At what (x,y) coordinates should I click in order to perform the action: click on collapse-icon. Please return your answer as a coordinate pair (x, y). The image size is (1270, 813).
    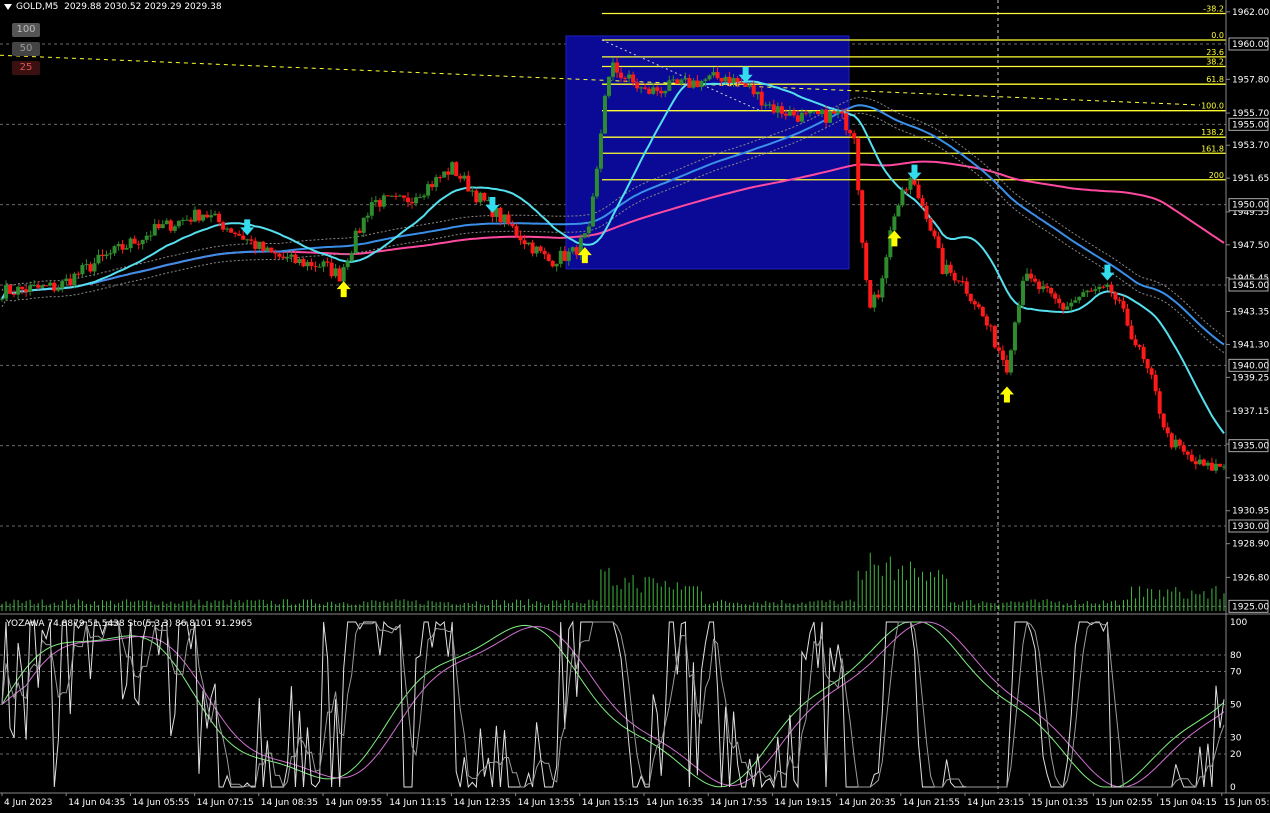
    Looking at the image, I should click on (8, 6).